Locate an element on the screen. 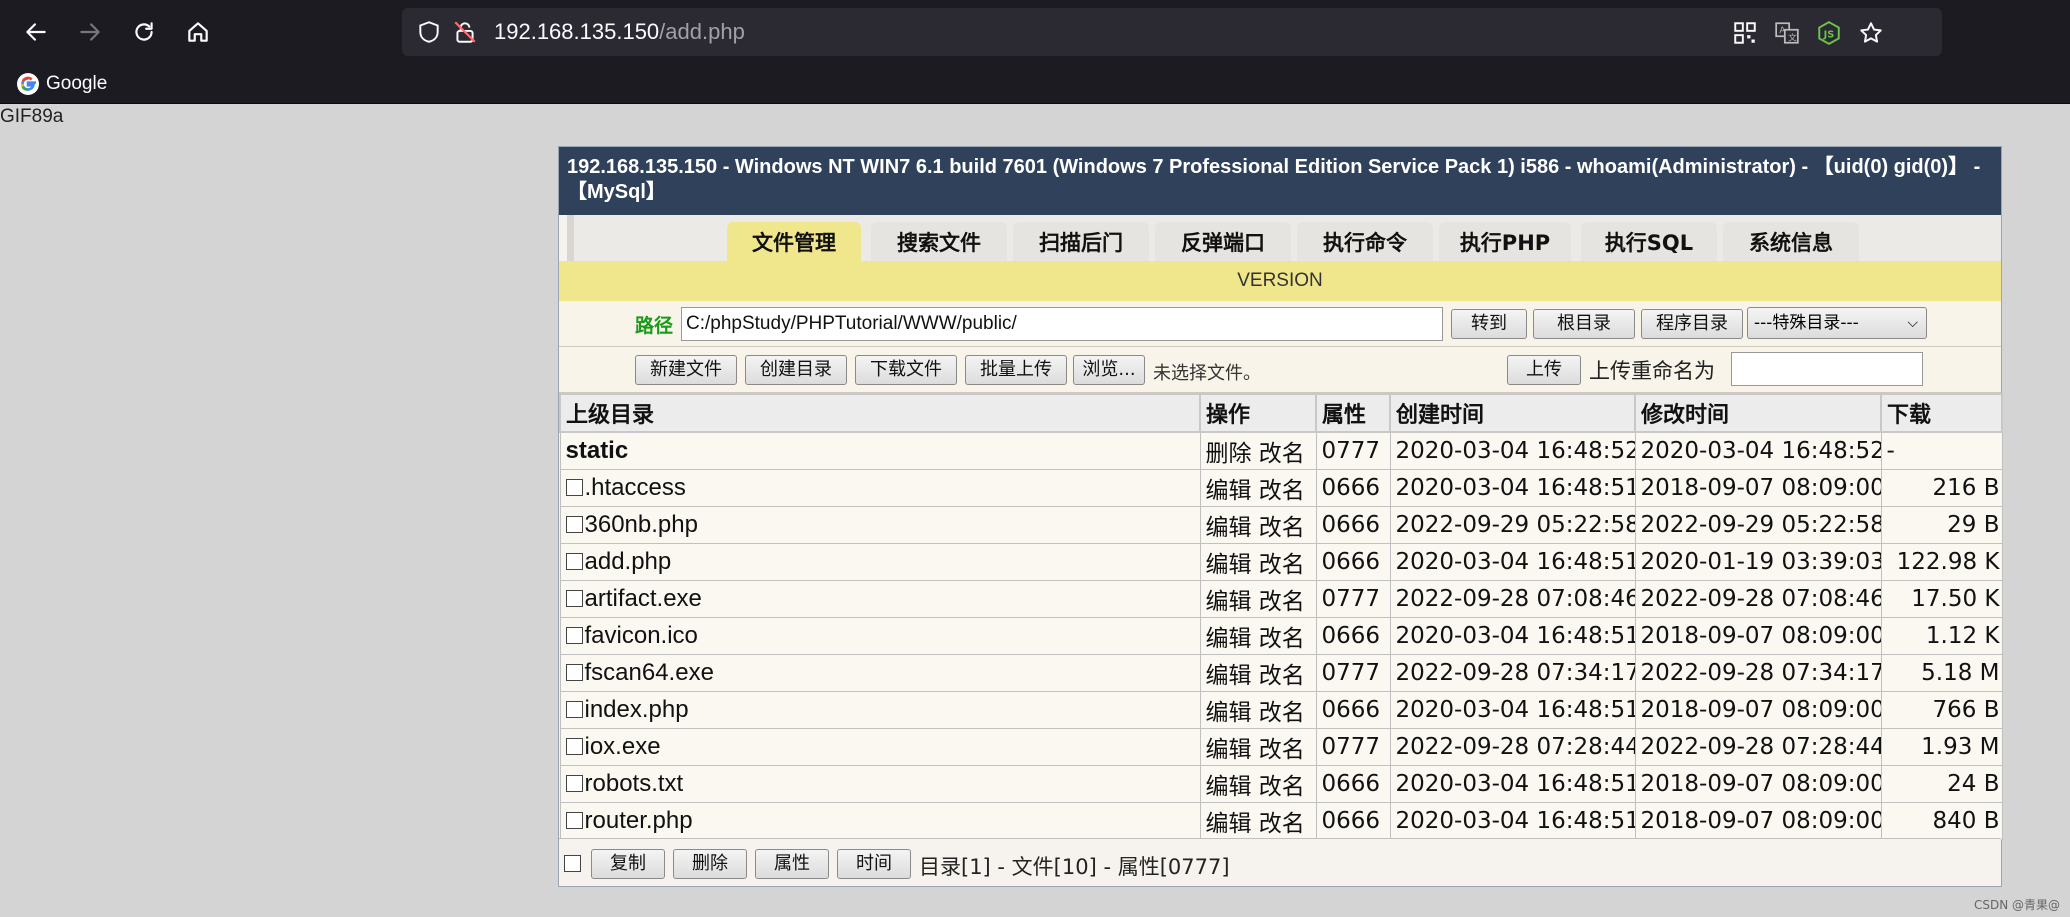  attr-button: 属性 is located at coordinates (792, 864).